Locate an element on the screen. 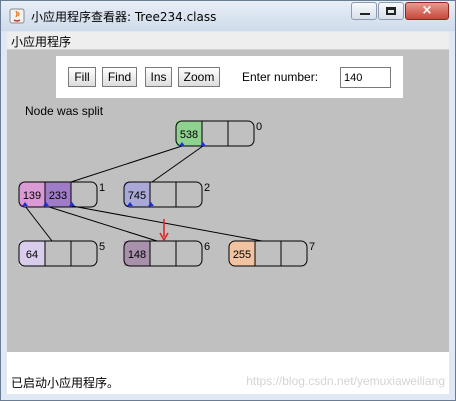 The image size is (456, 401). operation-message: Node was split is located at coordinates (64, 111).